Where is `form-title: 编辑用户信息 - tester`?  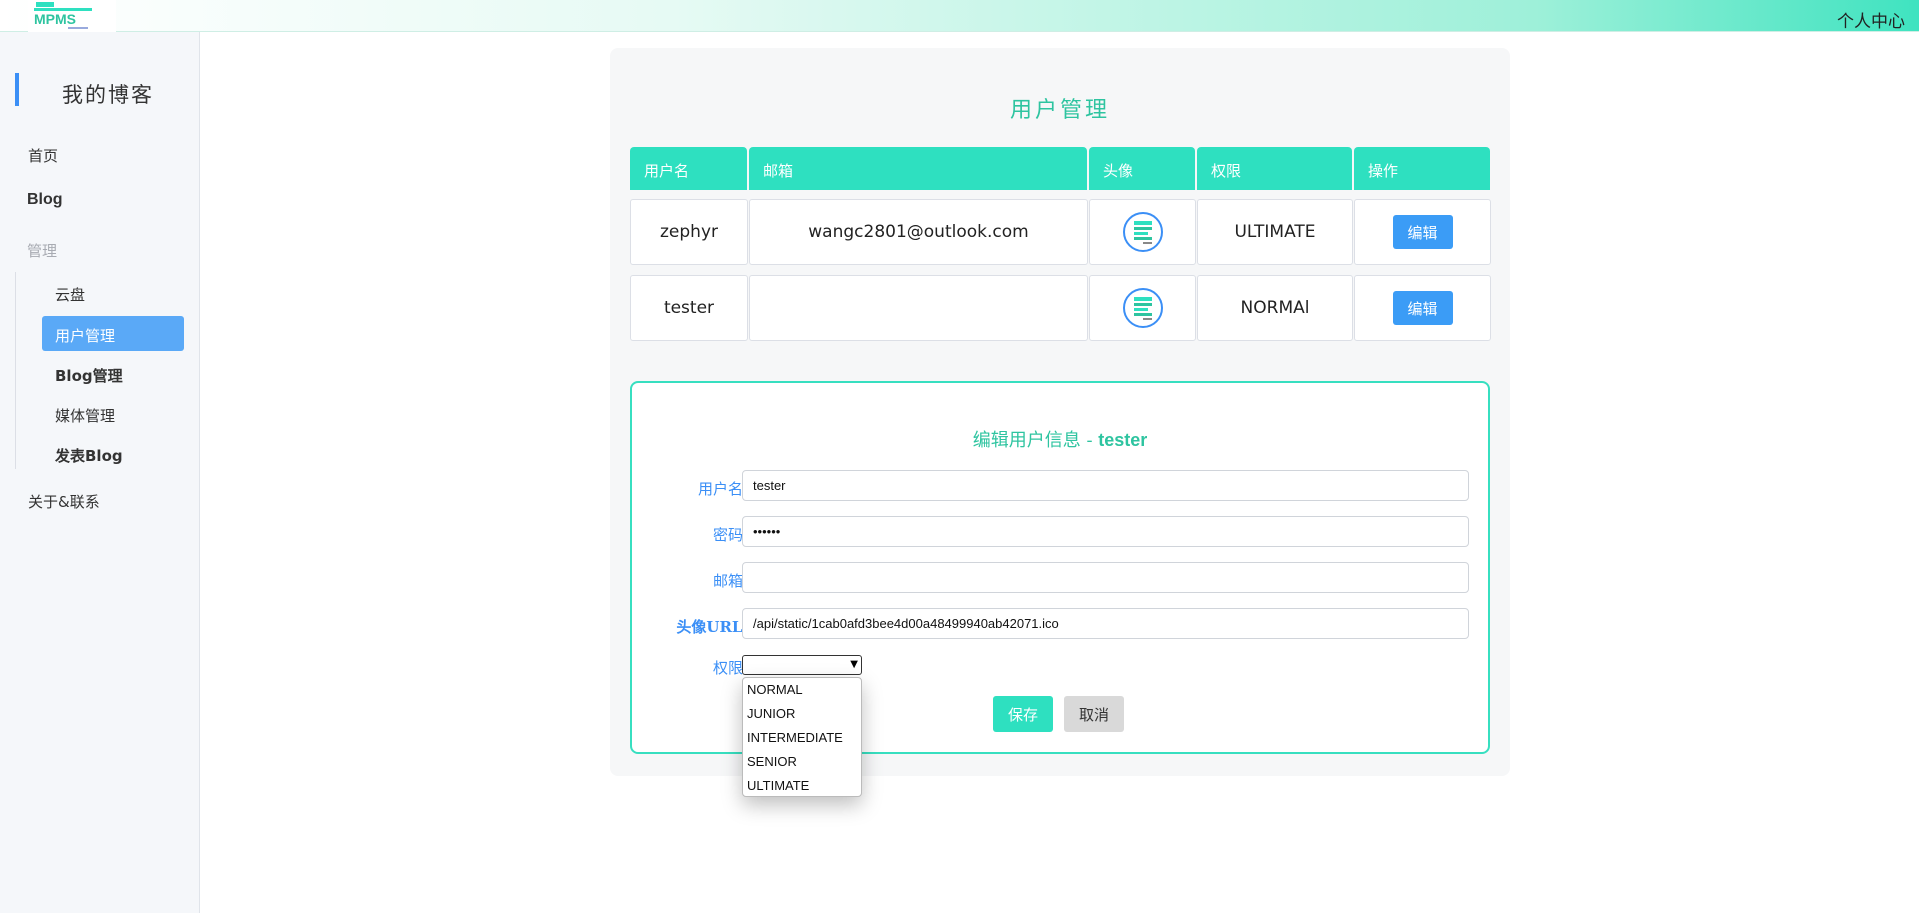
form-title: 编辑用户信息 - tester is located at coordinates (1060, 439).